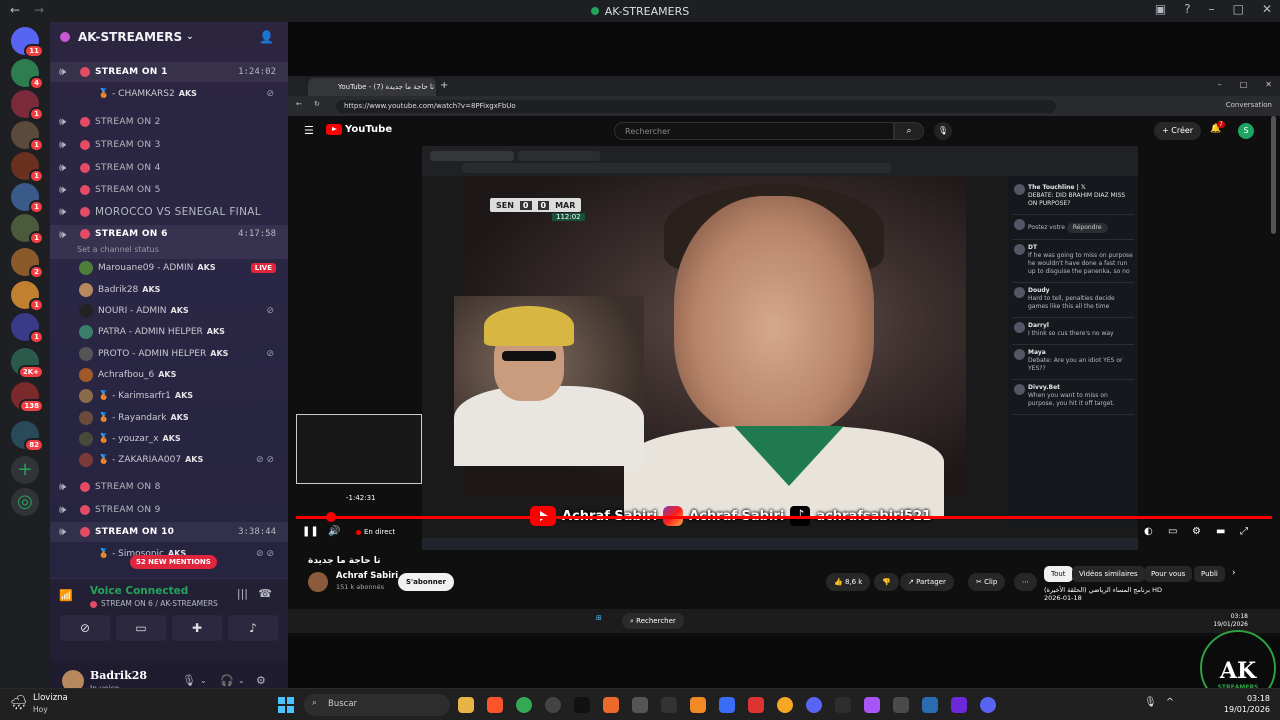 This screenshot has height=720, width=1280. Describe the element at coordinates (784, 517) in the screenshot. I see `progress-bar` at that location.